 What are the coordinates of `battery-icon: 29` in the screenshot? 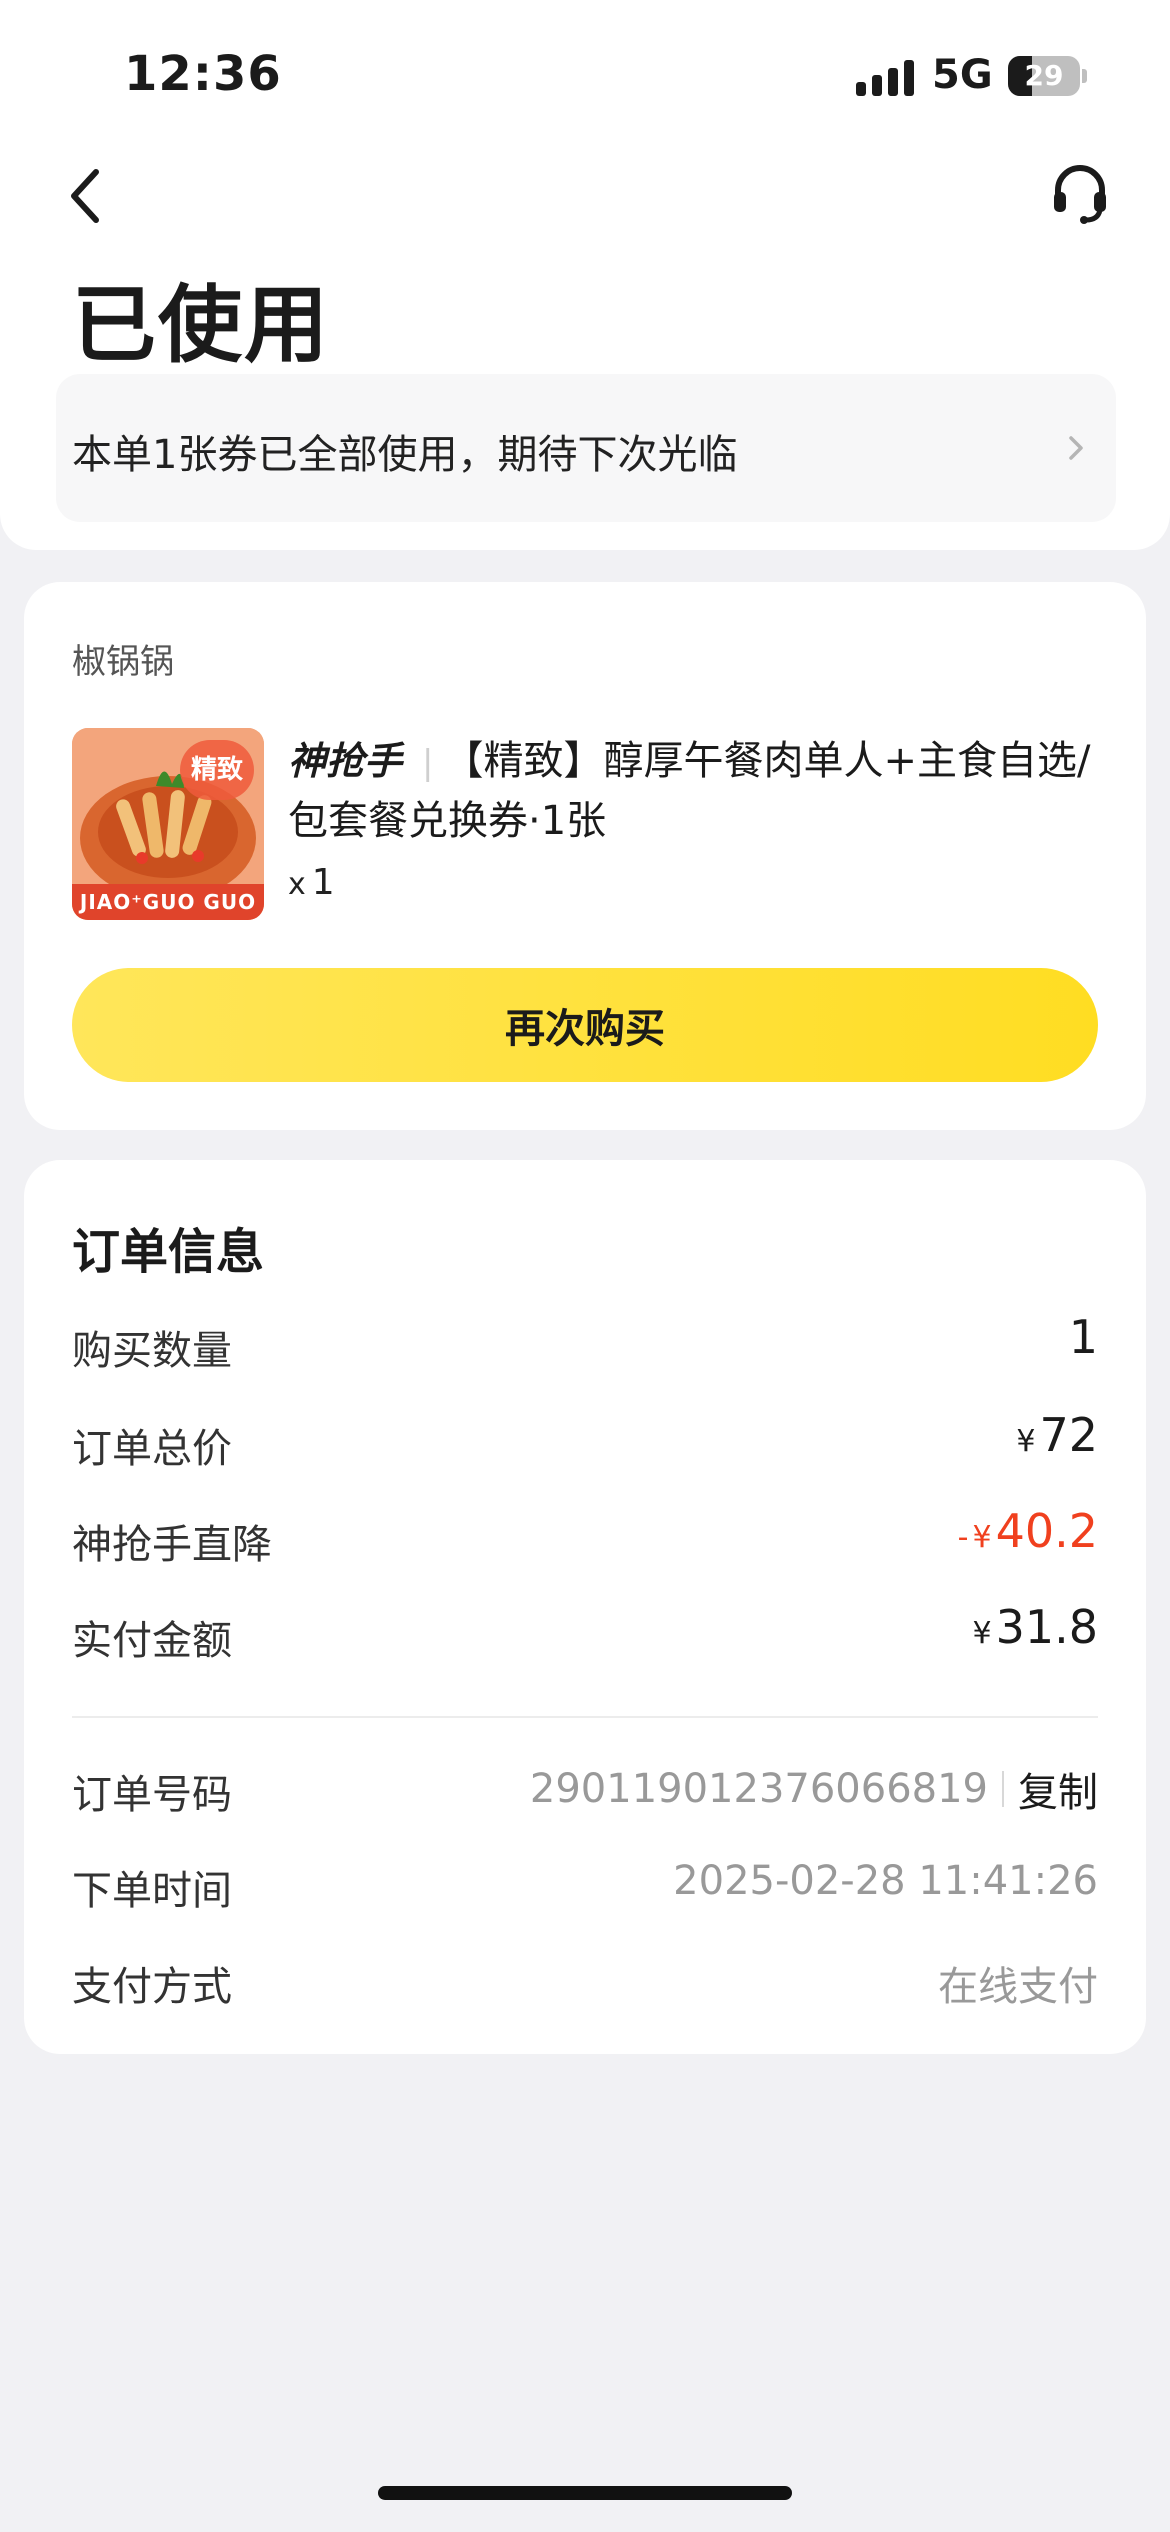 It's located at (1048, 76).